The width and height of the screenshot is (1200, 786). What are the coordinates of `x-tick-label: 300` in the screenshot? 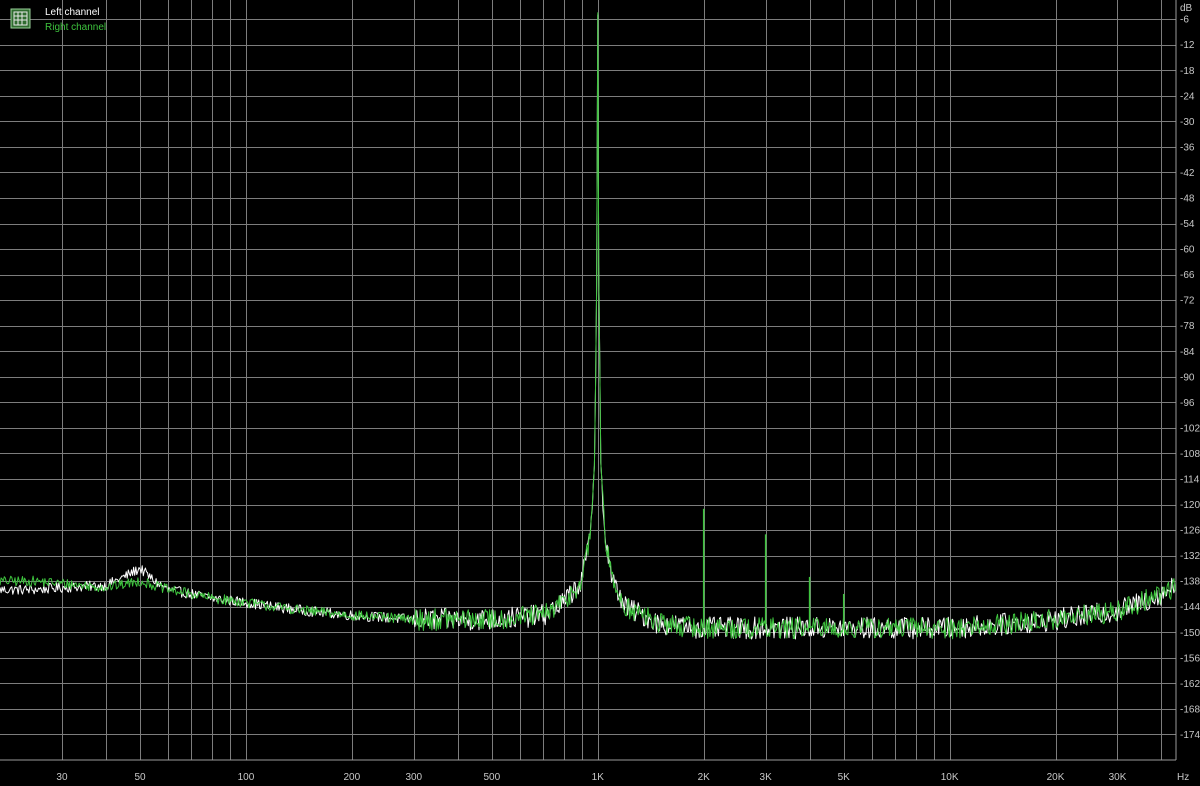 It's located at (413, 777).